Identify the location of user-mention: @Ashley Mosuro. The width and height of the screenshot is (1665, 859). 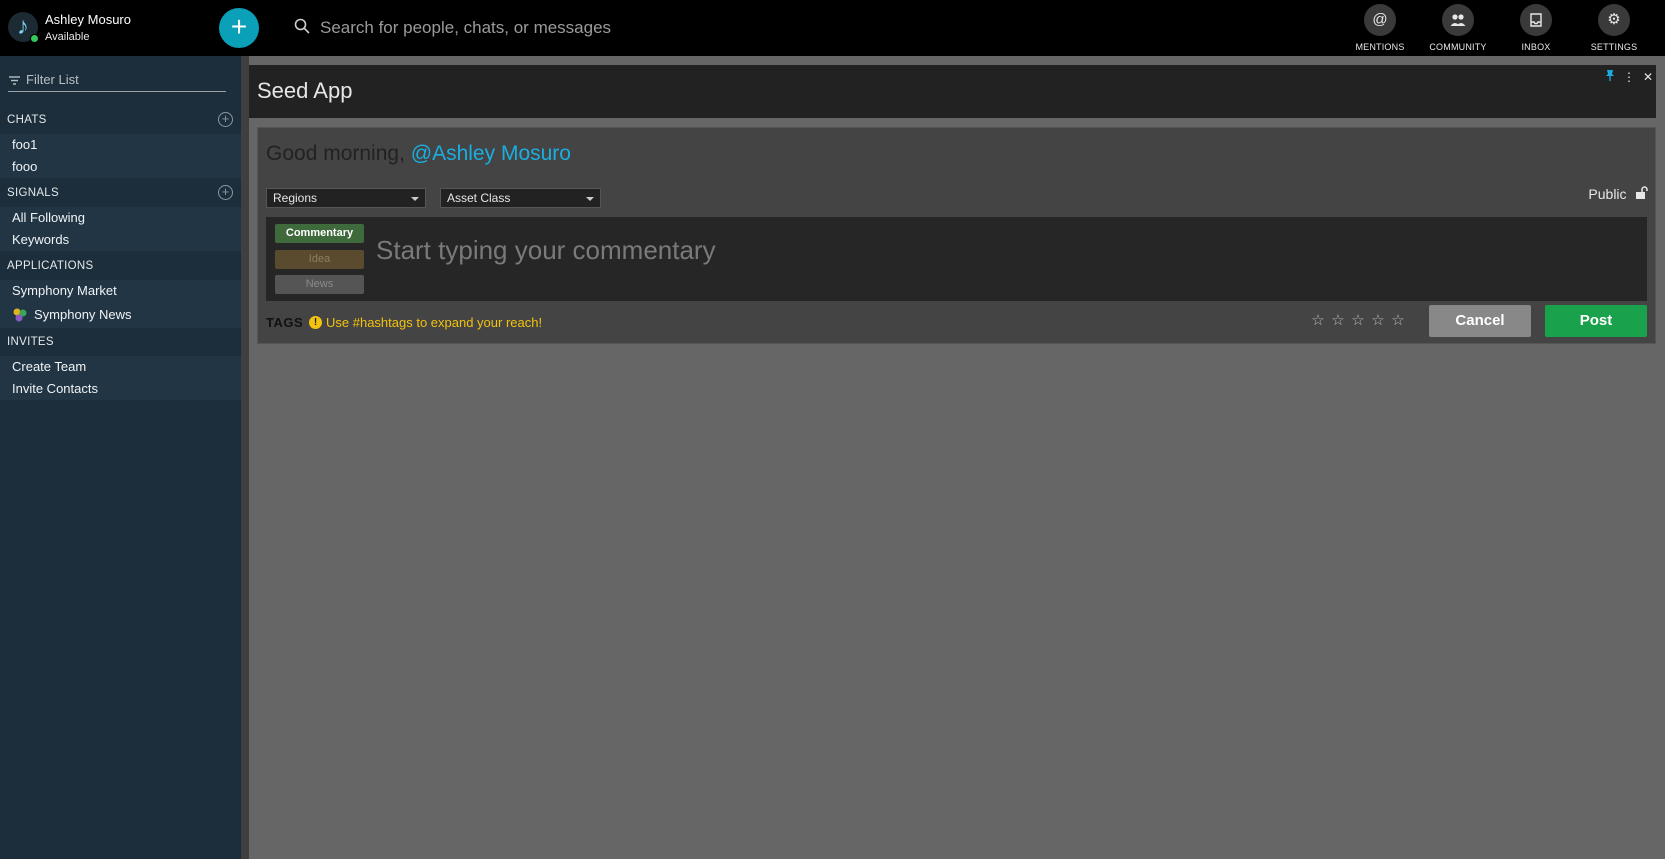
(491, 153).